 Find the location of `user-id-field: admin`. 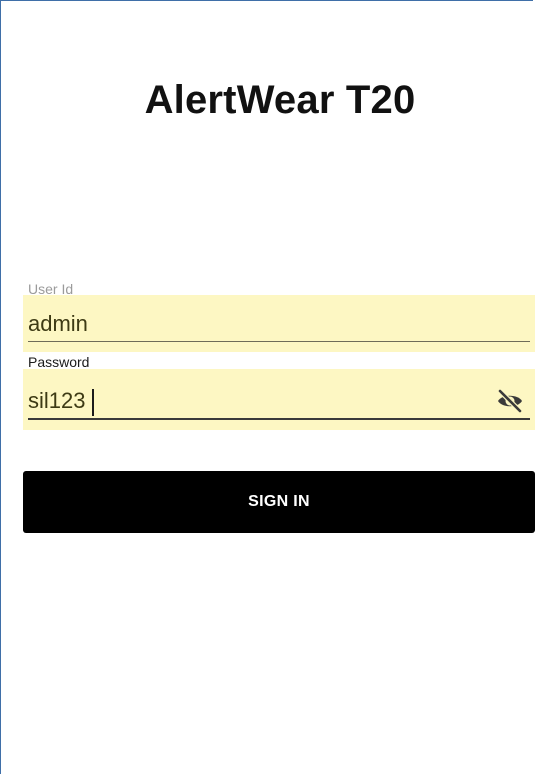

user-id-field: admin is located at coordinates (279, 323).